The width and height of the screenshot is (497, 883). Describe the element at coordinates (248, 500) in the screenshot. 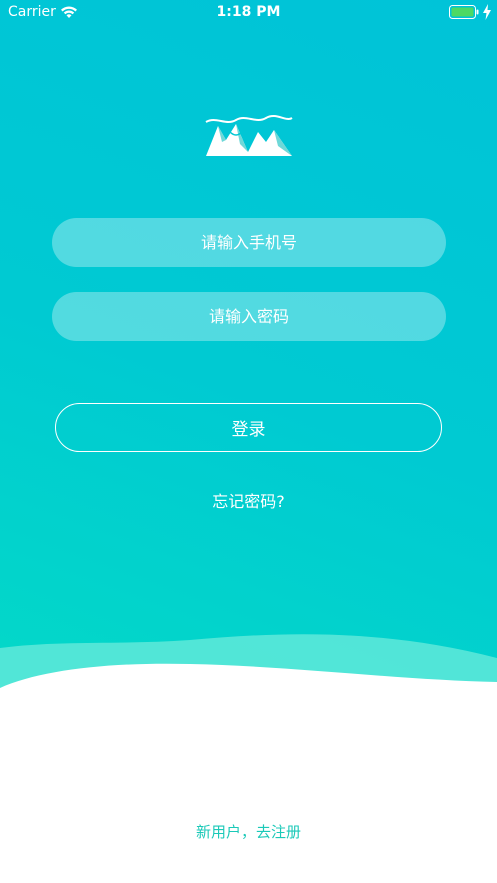

I see `forgot-password-link: 忘记密码?` at that location.